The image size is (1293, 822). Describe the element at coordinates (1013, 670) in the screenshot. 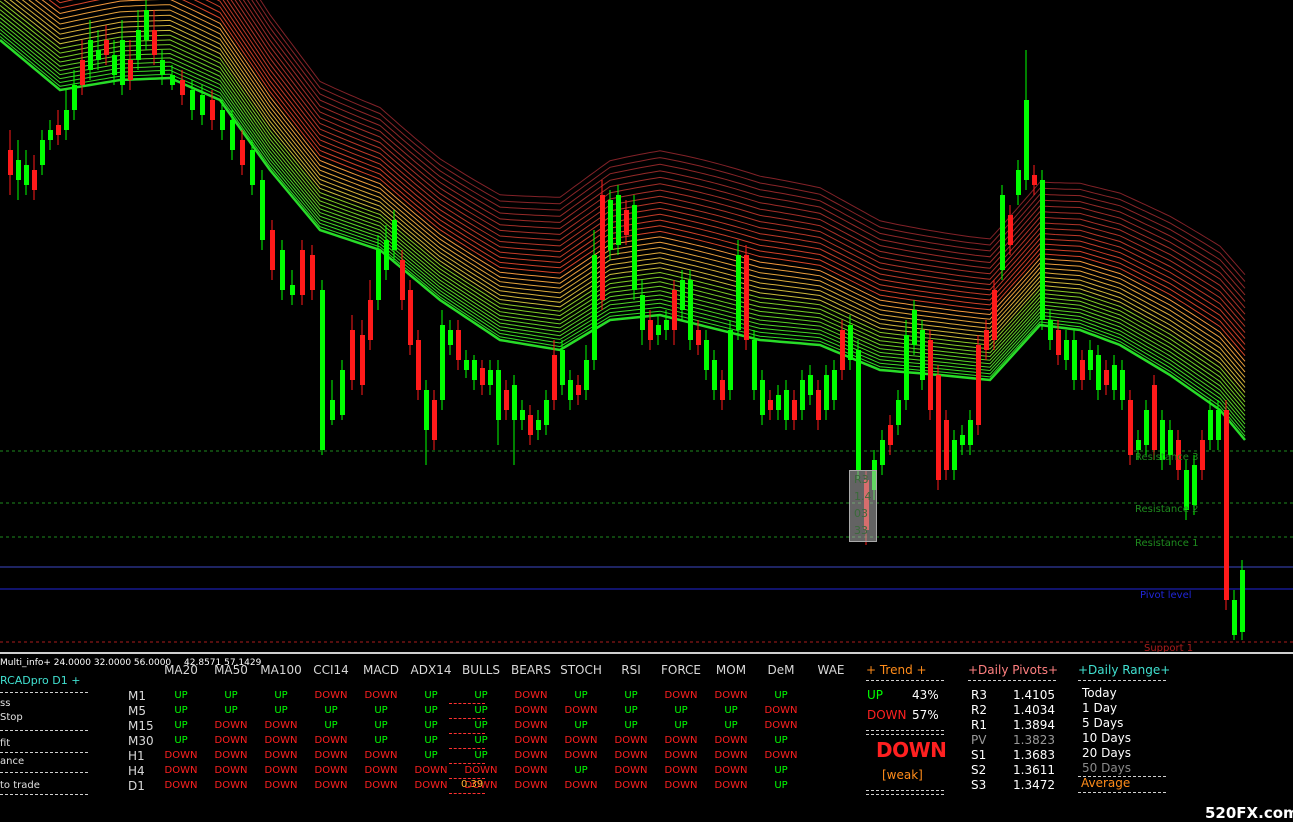

I see `pivots-header: +Daily Pivots+` at that location.